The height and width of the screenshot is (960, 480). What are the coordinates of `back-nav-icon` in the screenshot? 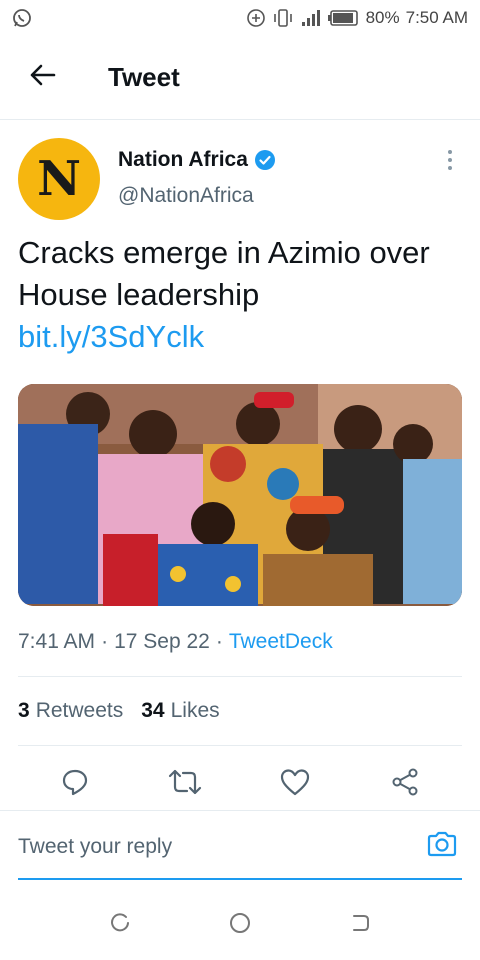 It's located at (360, 925).